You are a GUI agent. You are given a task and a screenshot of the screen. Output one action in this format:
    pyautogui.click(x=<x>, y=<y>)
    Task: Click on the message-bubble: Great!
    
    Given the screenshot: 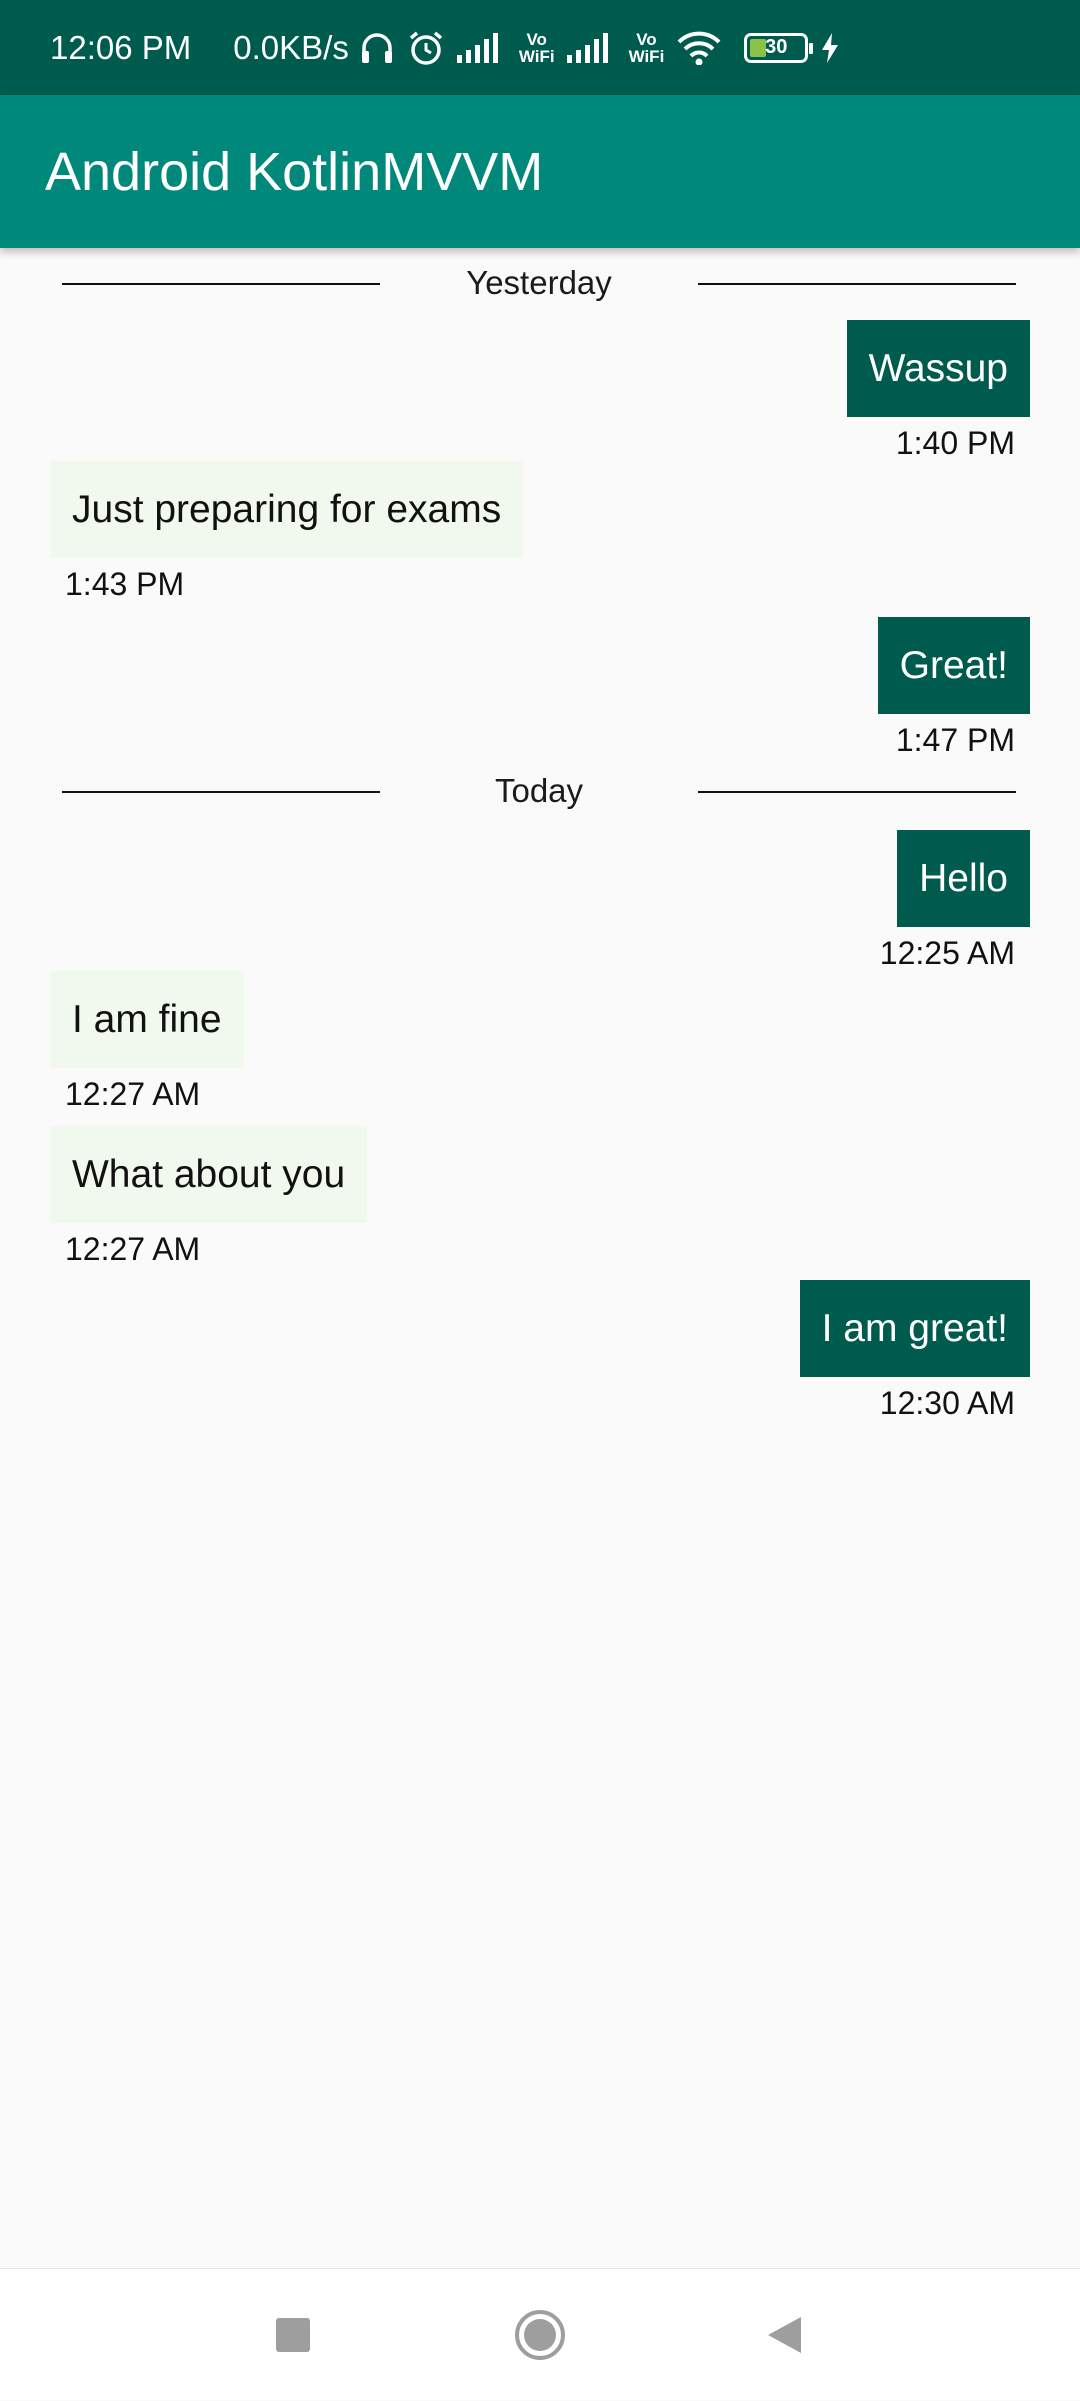 What is the action you would take?
    pyautogui.click(x=953, y=665)
    